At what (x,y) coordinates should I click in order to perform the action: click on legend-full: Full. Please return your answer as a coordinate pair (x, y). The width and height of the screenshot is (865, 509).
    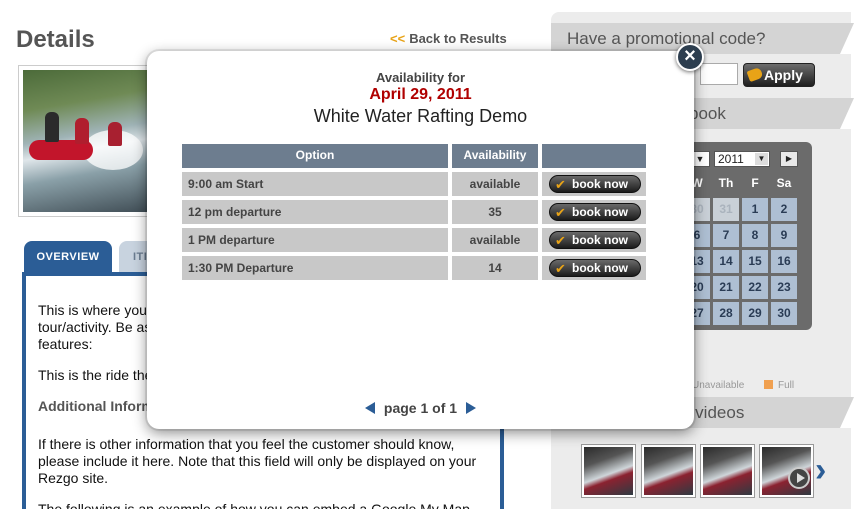
    Looking at the image, I should click on (779, 385).